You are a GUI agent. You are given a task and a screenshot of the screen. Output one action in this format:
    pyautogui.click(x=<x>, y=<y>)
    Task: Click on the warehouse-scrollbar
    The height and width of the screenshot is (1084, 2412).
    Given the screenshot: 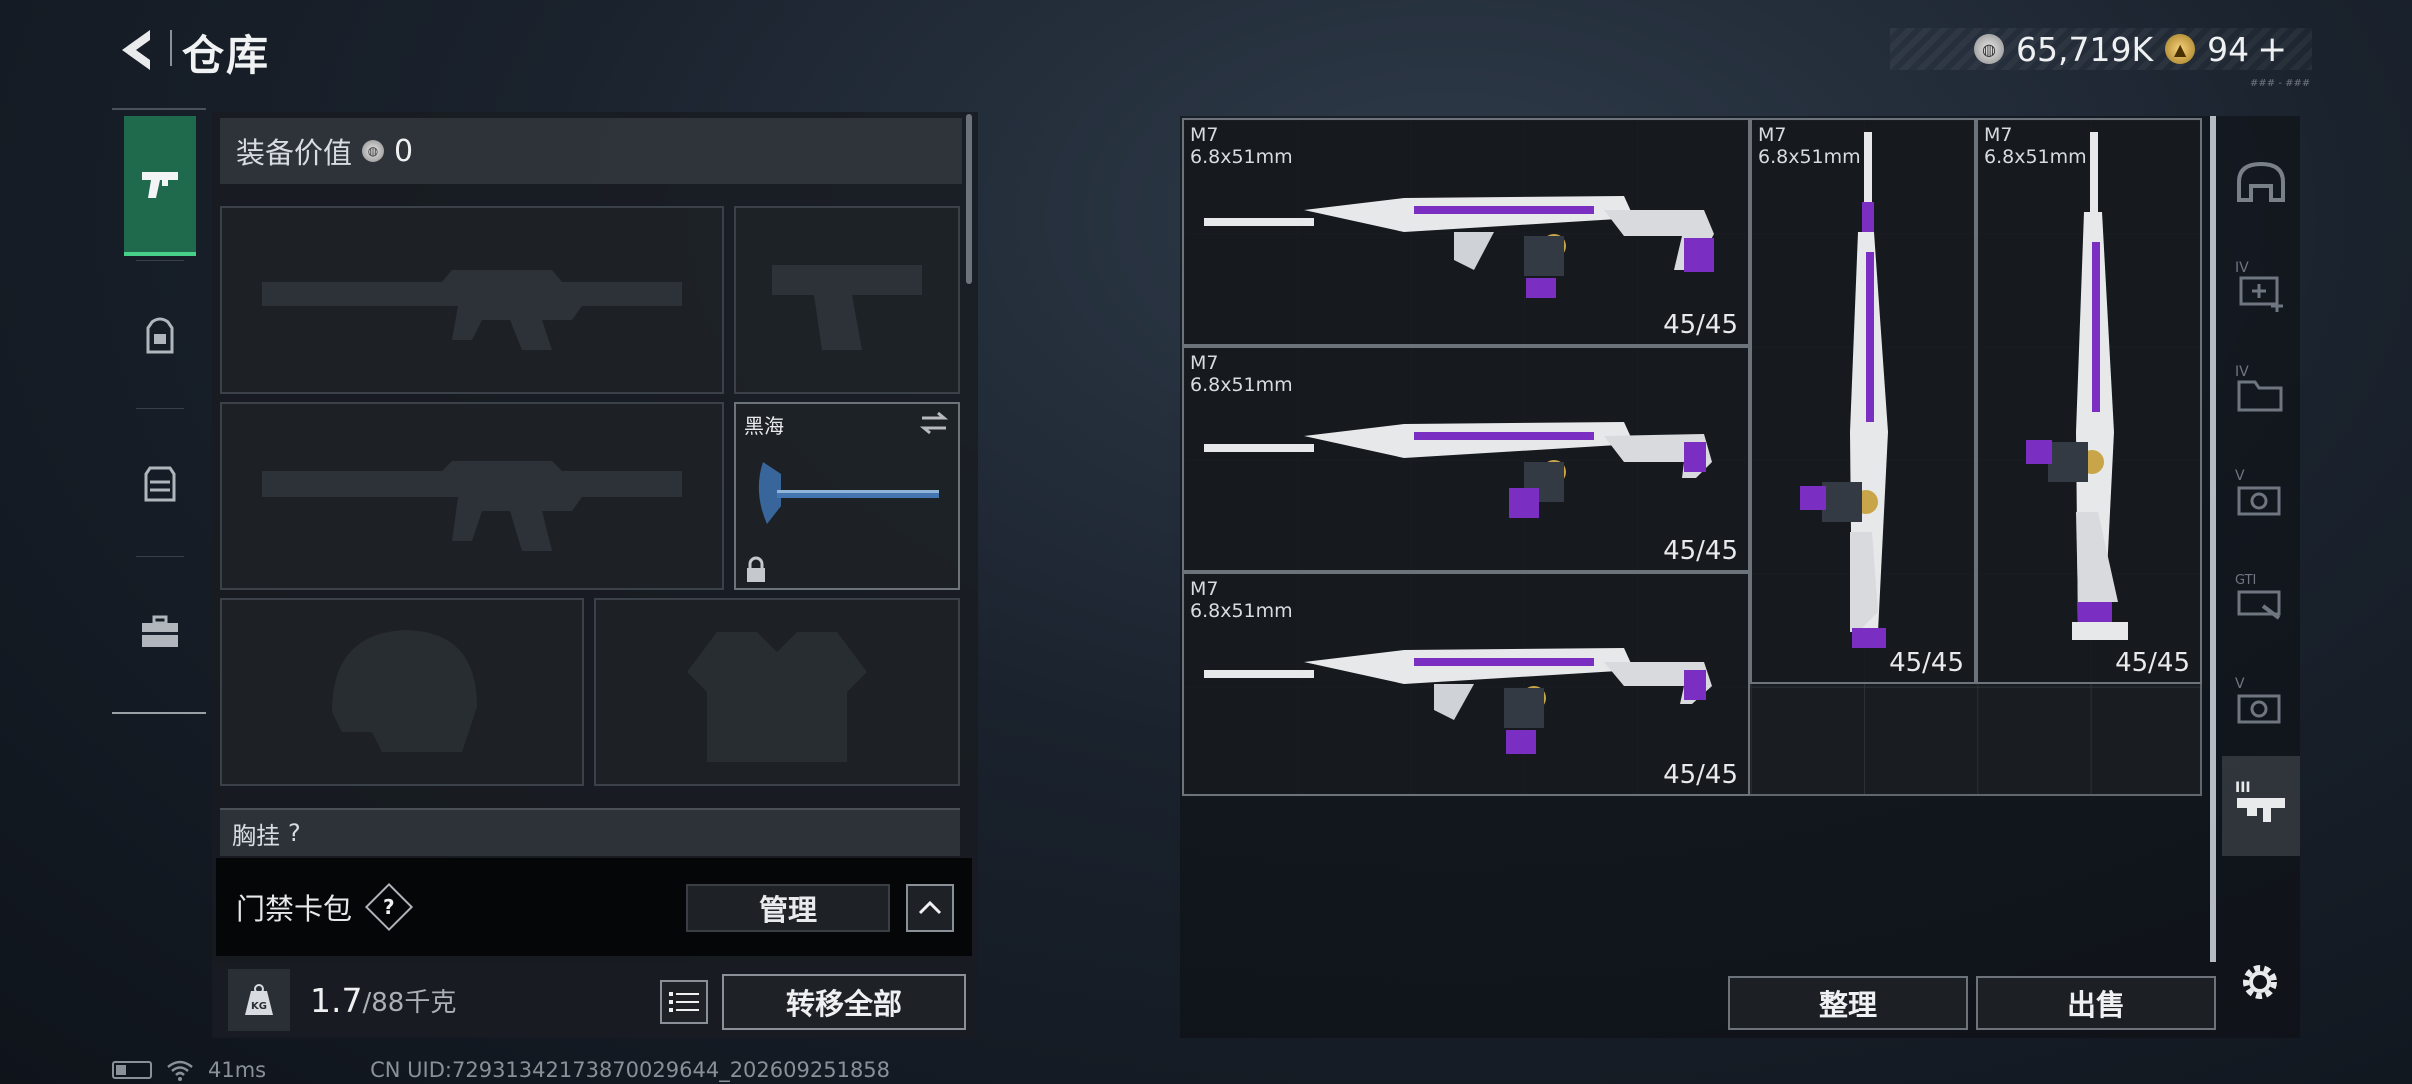 What is the action you would take?
    pyautogui.click(x=2213, y=539)
    